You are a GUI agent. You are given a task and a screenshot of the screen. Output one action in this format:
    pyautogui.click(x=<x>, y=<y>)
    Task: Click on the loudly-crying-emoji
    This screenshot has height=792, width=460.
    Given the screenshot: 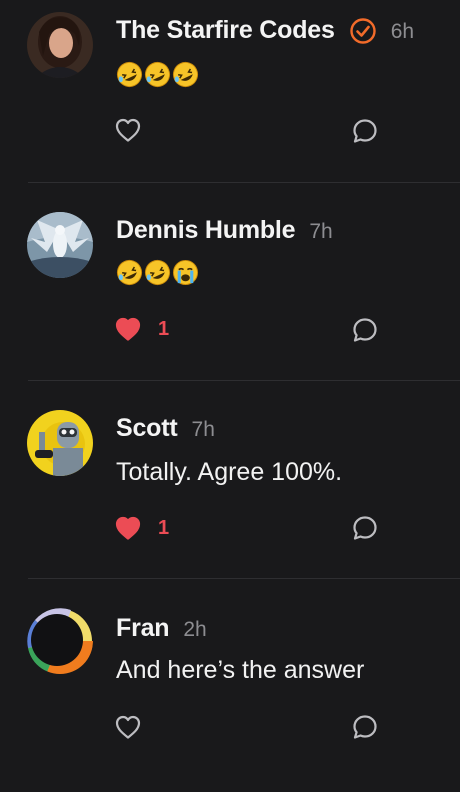 What is the action you would take?
    pyautogui.click(x=185, y=272)
    